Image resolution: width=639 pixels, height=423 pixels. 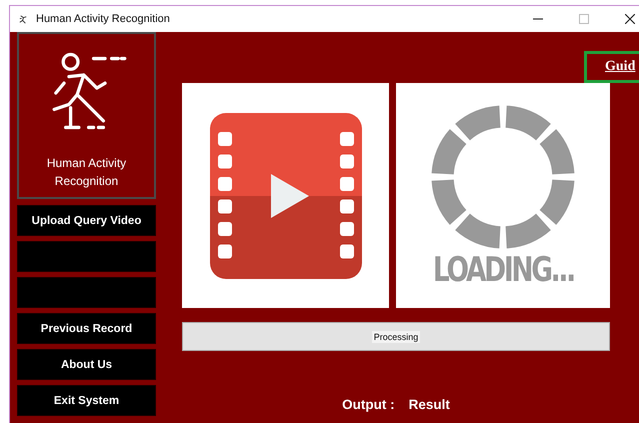 I want to click on sidebar-button: About Us, so click(x=86, y=364).